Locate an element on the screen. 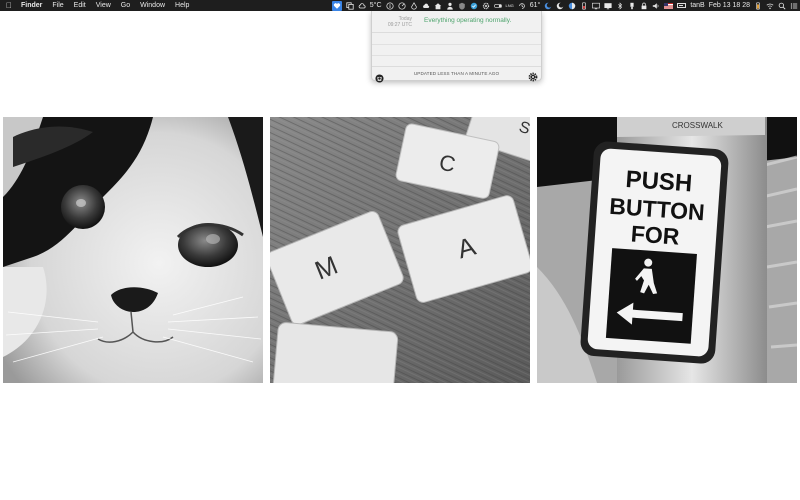 The width and height of the screenshot is (800, 500). phone-battery-icon is located at coordinates (584, 5).